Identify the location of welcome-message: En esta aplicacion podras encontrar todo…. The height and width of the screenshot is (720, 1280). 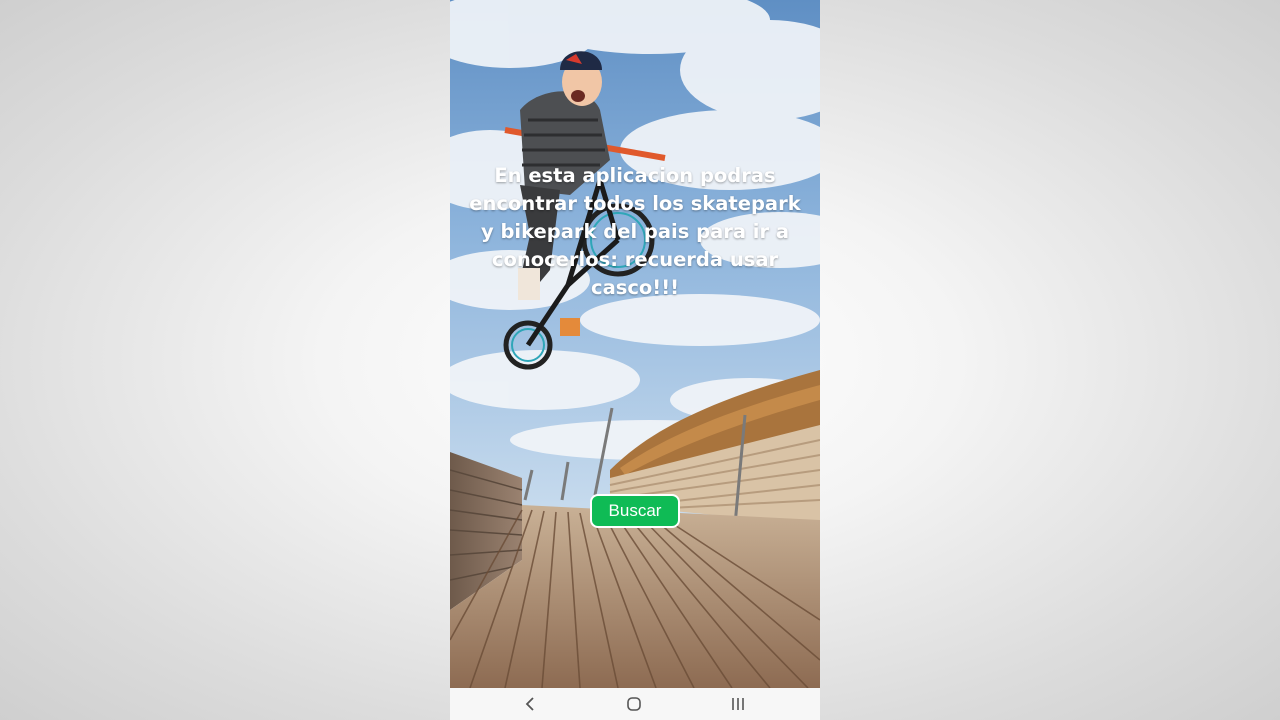
(635, 231).